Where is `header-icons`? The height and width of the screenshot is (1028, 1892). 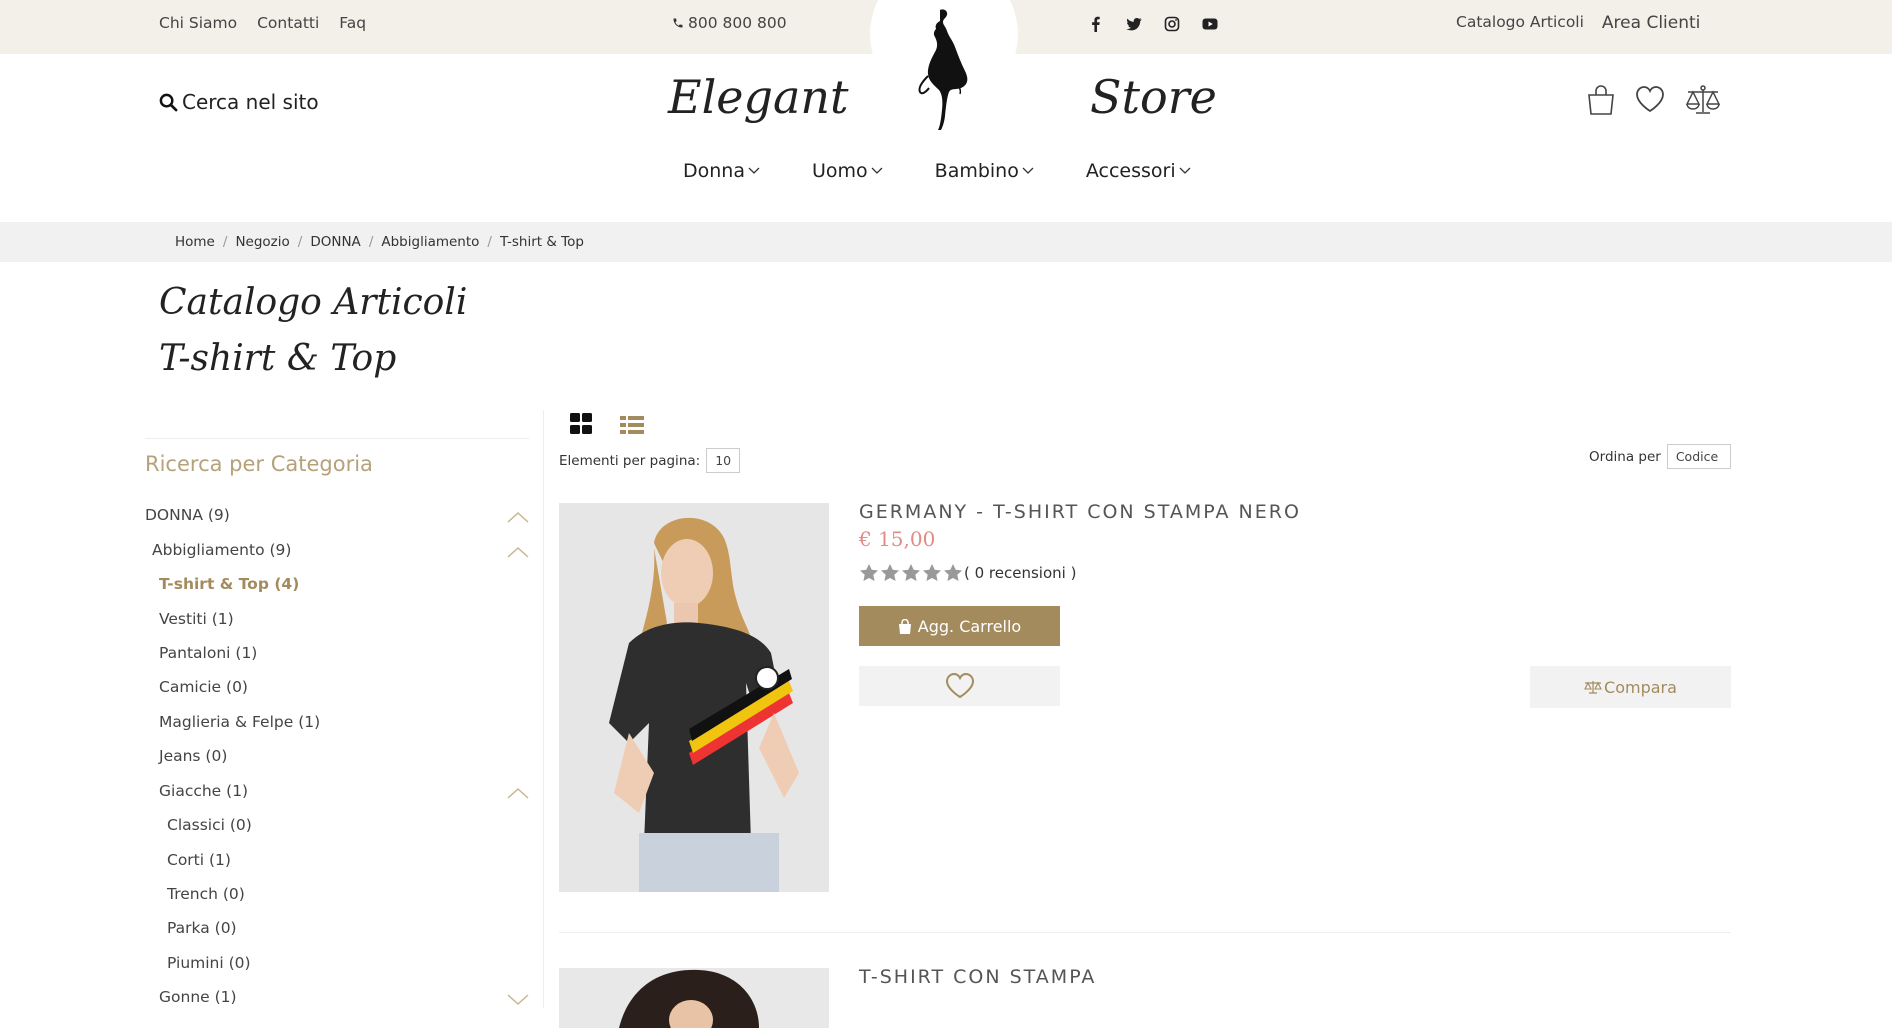
header-icons is located at coordinates (1654, 102).